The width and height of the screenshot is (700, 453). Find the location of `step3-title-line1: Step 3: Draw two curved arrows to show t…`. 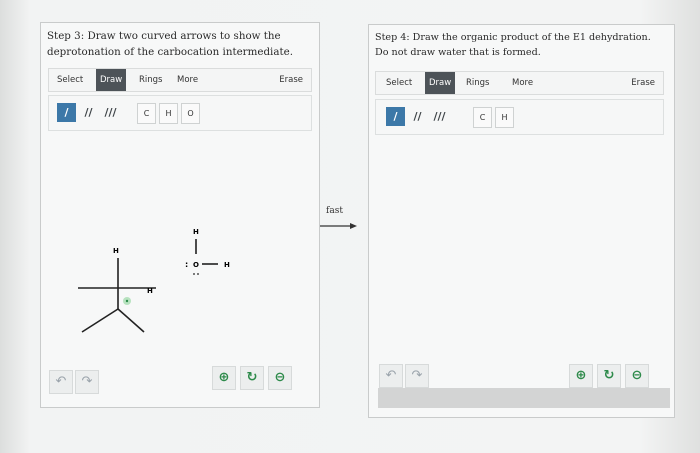

step3-title-line1: Step 3: Draw two curved arrows to show t… is located at coordinates (164, 36).